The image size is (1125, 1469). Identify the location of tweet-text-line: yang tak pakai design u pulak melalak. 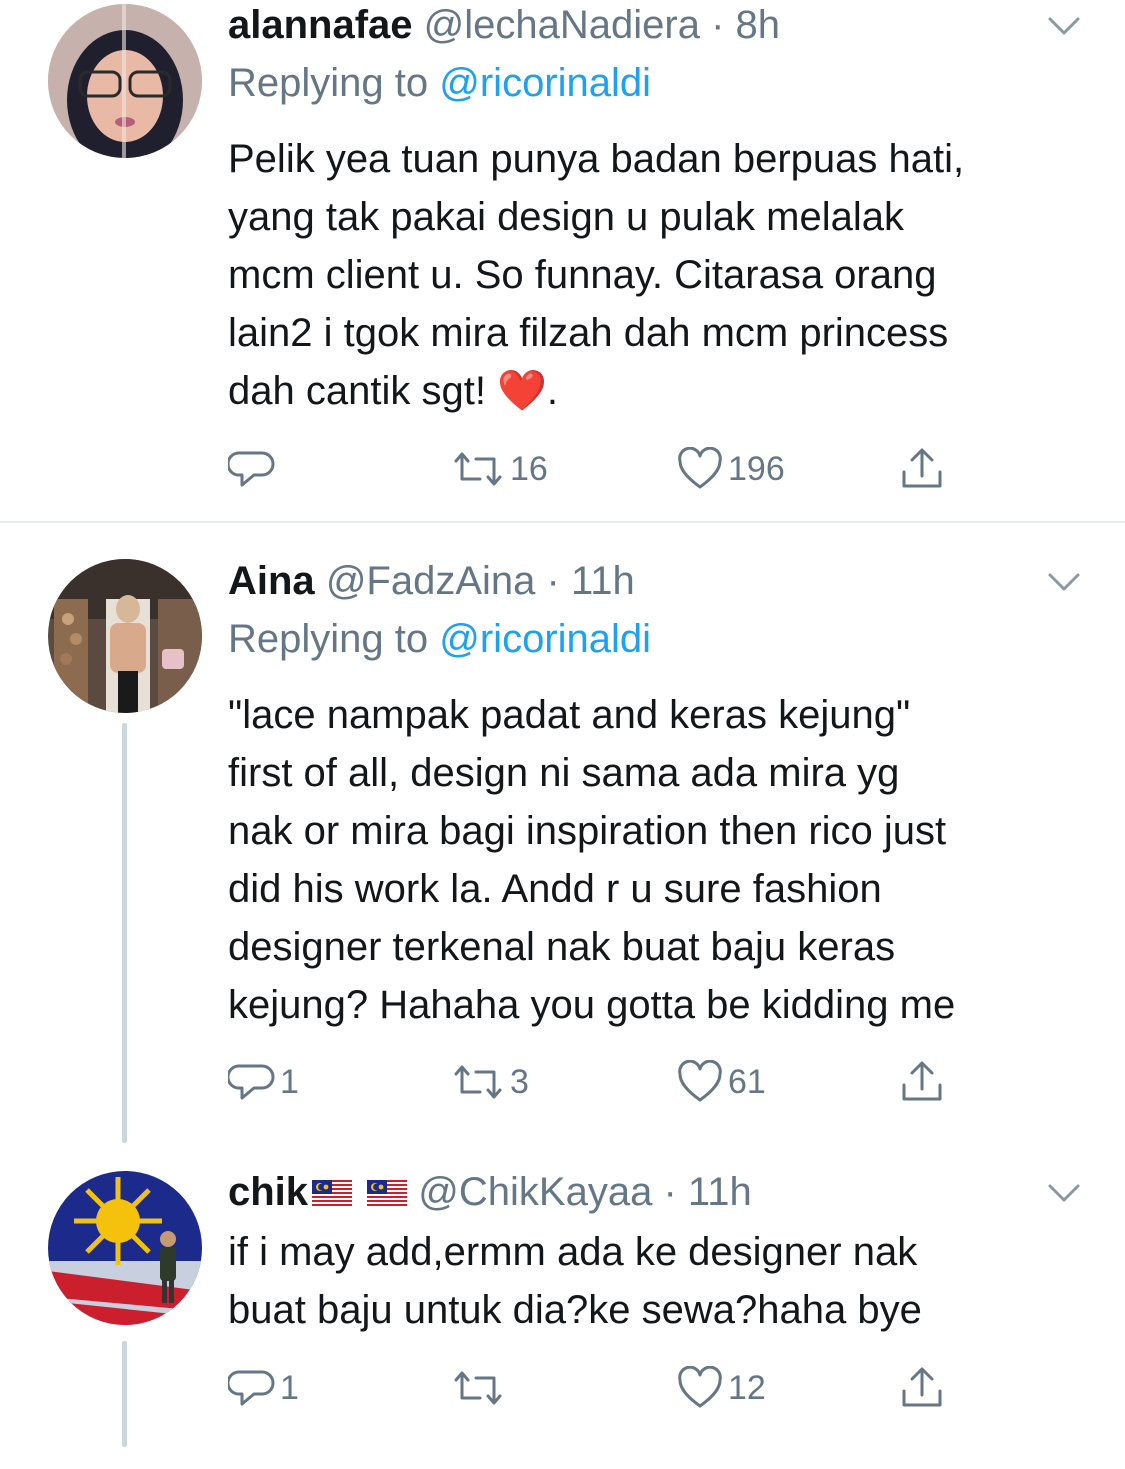
(566, 217).